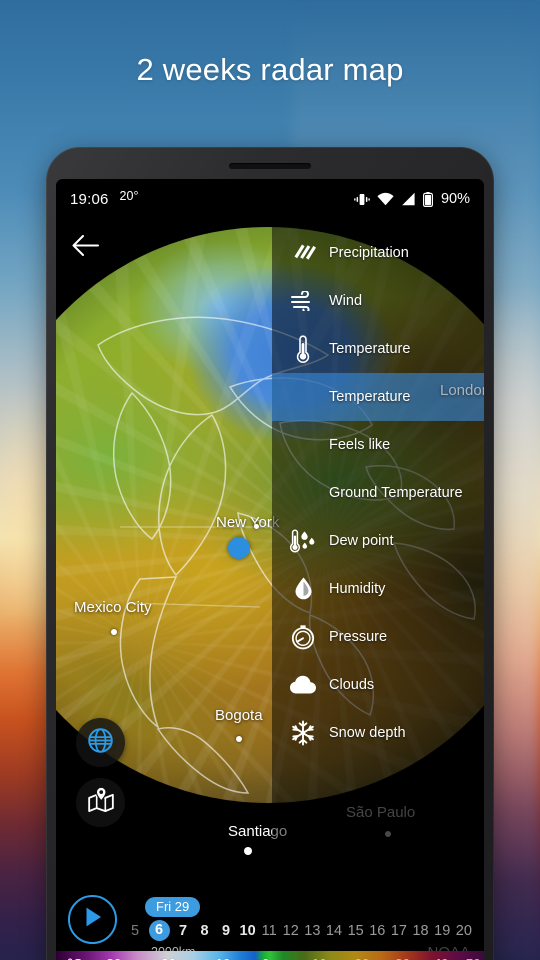 This screenshot has width=540, height=960. What do you see at coordinates (291, 931) in the screenshot?
I see `hour-tick: 12` at bounding box center [291, 931].